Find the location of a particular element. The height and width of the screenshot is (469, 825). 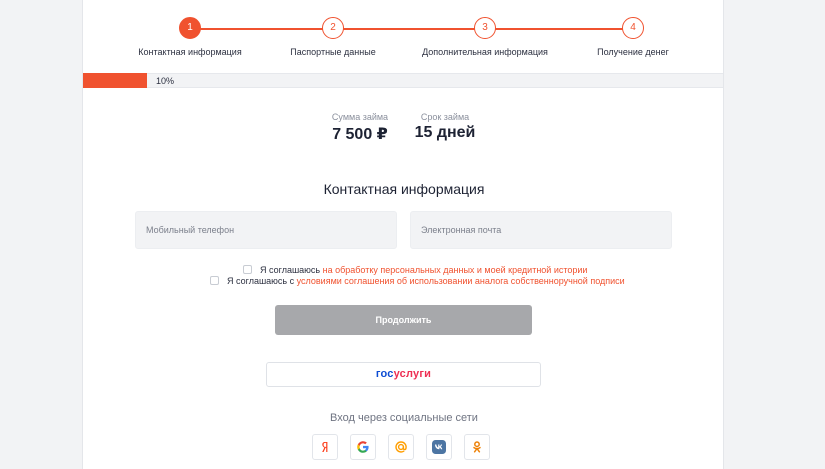

vk-icon is located at coordinates (439, 447).